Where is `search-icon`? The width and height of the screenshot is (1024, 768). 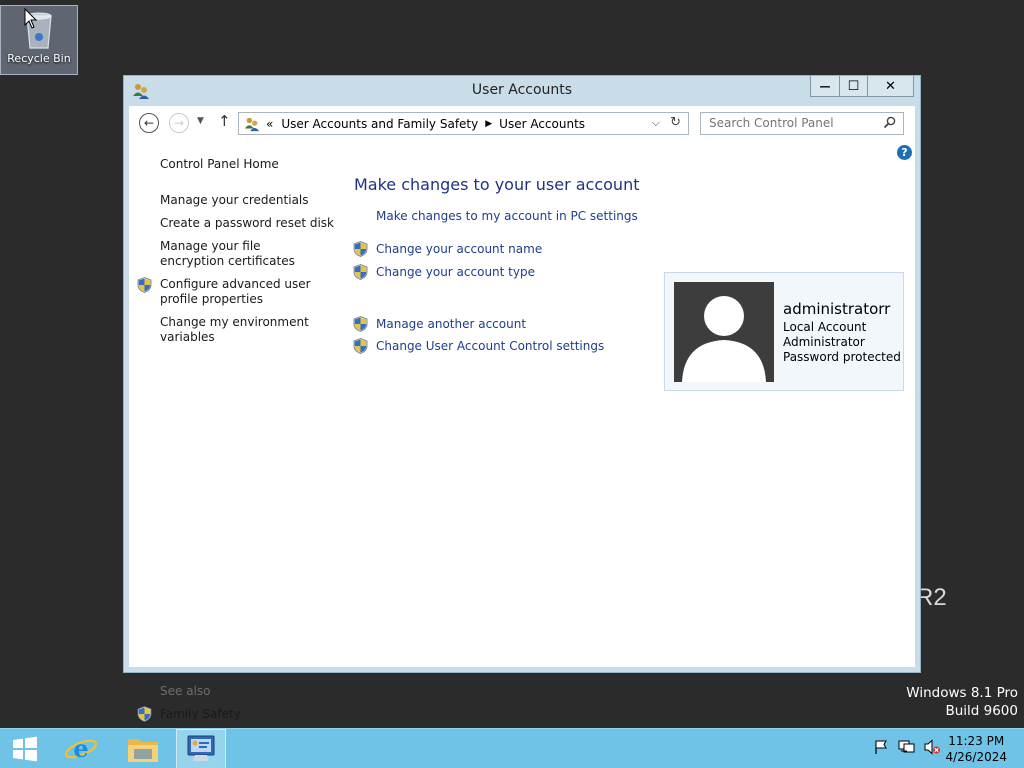 search-icon is located at coordinates (889, 122).